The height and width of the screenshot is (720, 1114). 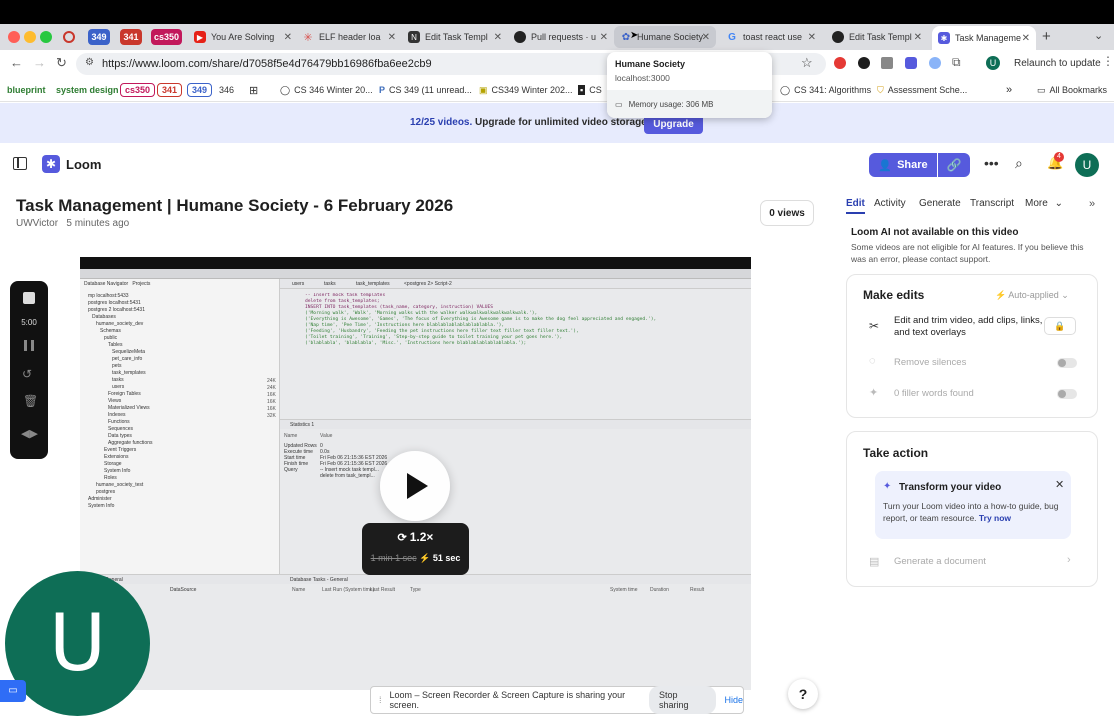 What do you see at coordinates (940, 561) in the screenshot?
I see `generate-document-label: Generate a document` at bounding box center [940, 561].